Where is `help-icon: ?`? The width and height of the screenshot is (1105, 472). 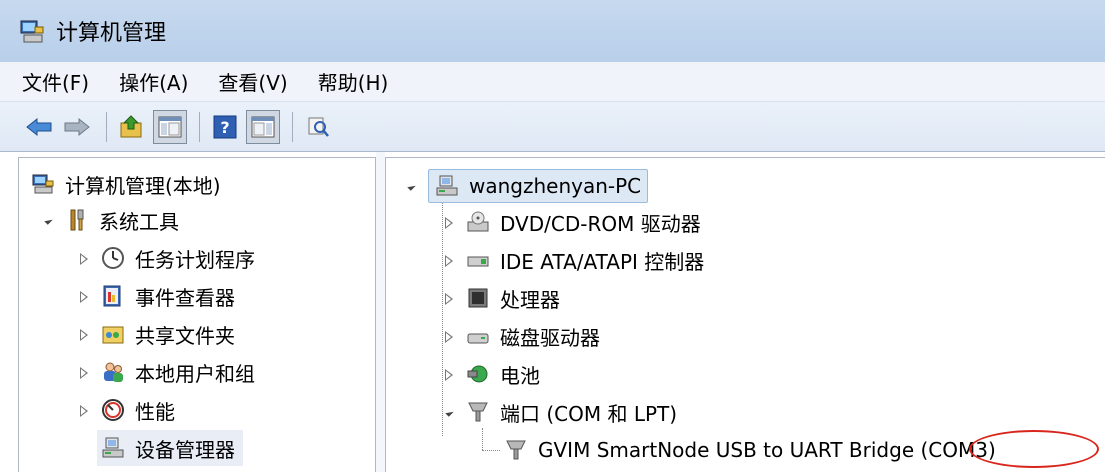
help-icon: ? is located at coordinates (225, 126).